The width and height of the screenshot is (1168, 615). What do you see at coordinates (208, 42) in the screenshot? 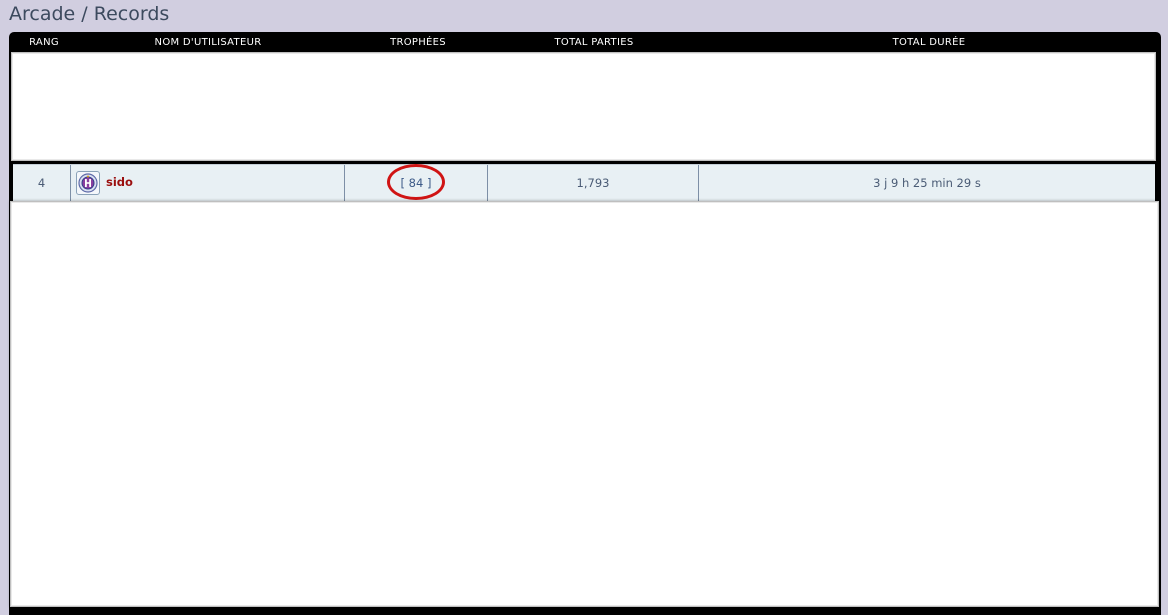
I see `column-header-username: NOM D'UTILISATEUR` at bounding box center [208, 42].